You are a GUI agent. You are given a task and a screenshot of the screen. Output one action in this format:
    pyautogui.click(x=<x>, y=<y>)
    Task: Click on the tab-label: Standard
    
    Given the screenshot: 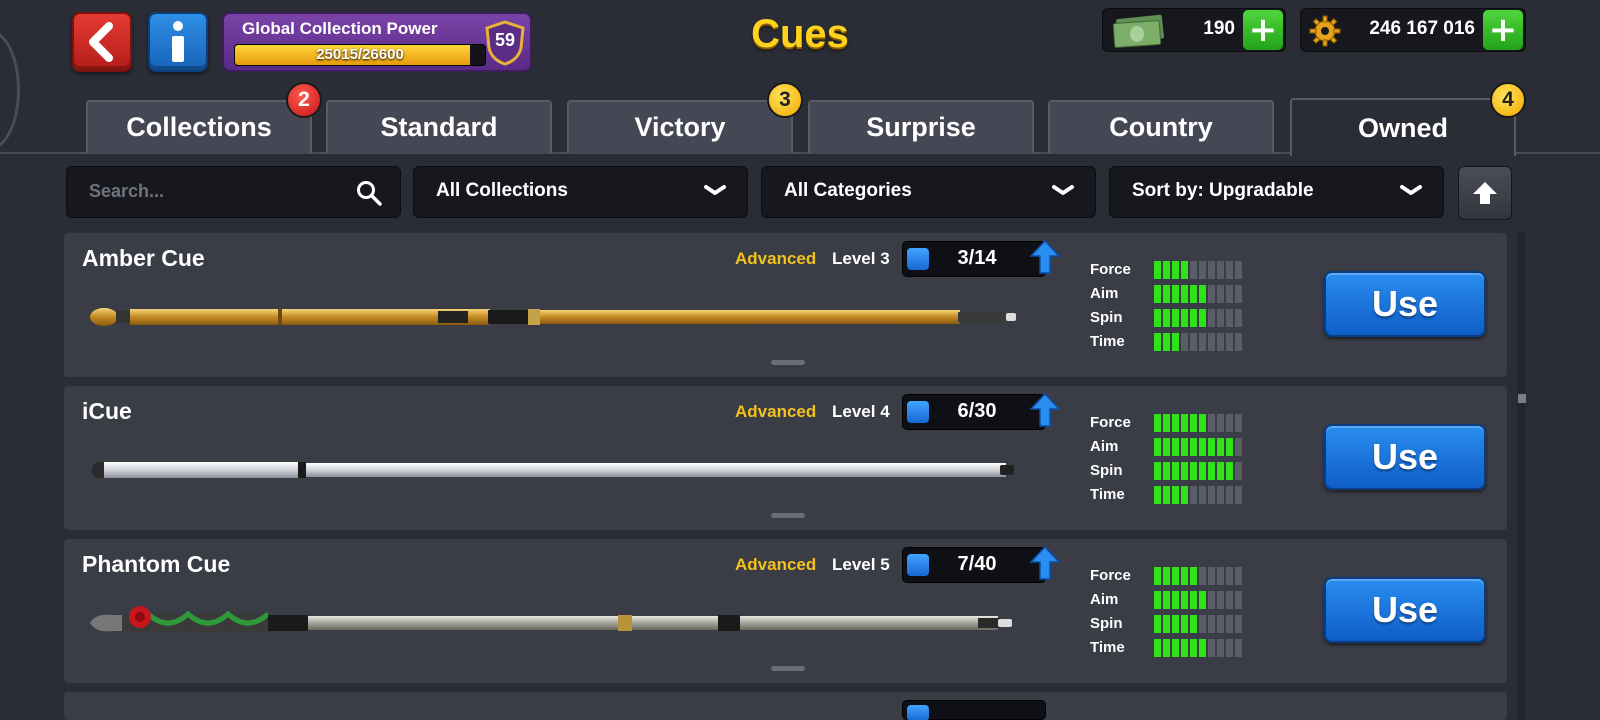 What is the action you would take?
    pyautogui.click(x=439, y=127)
    